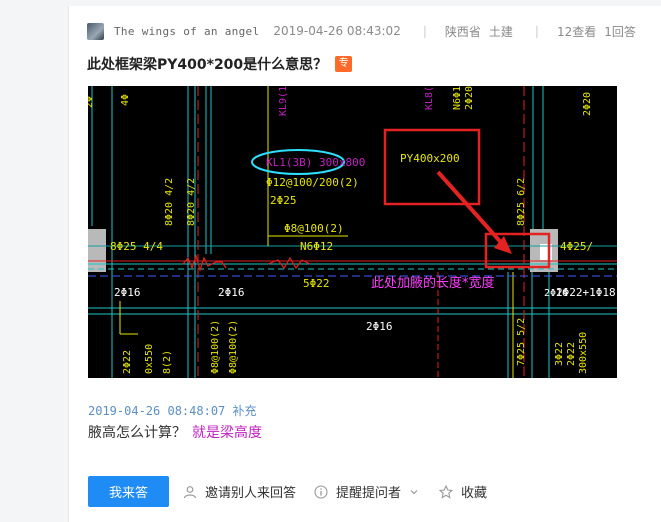 Image resolution: width=661 pixels, height=522 pixels. What do you see at coordinates (315, 162) in the screenshot?
I see `cad-label: KL1(3B) 300x800` at bounding box center [315, 162].